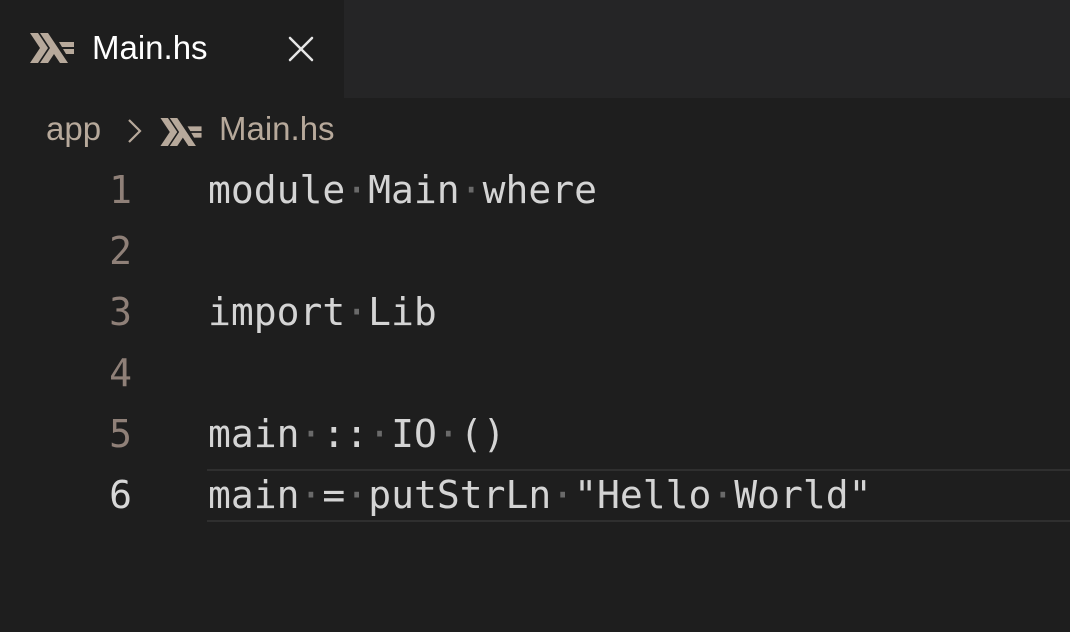 This screenshot has width=1070, height=632. Describe the element at coordinates (460, 495) in the screenshot. I see `code-token: putStrLn` at that location.